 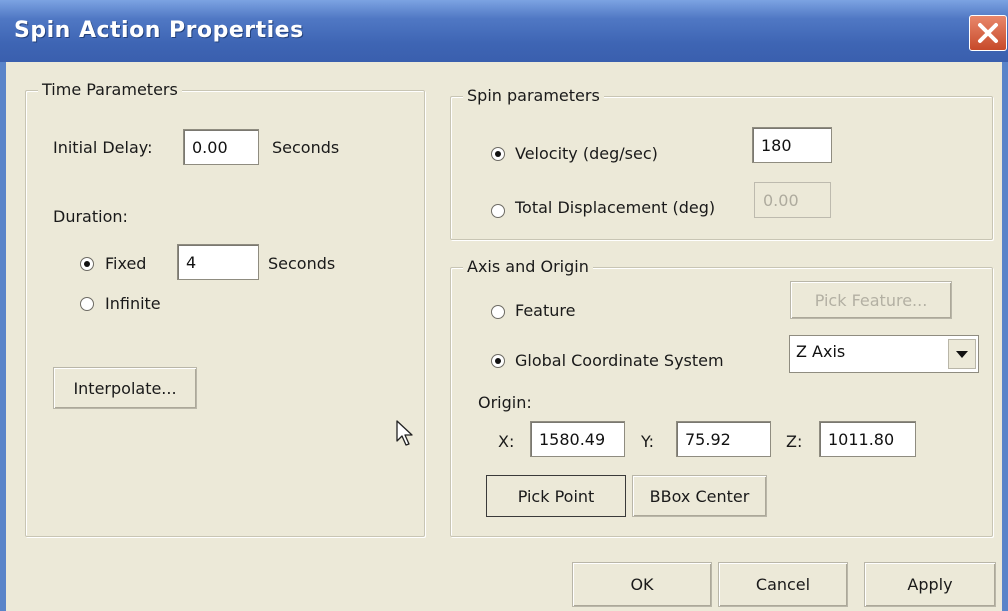 What do you see at coordinates (110, 89) in the screenshot?
I see `time-parameters-legend: Time Parameters` at bounding box center [110, 89].